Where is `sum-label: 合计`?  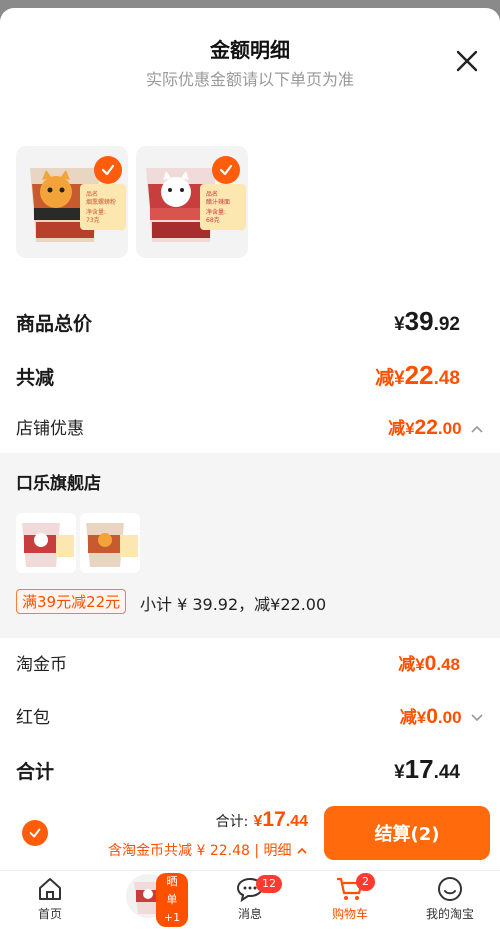 sum-label: 合计 is located at coordinates (35, 772).